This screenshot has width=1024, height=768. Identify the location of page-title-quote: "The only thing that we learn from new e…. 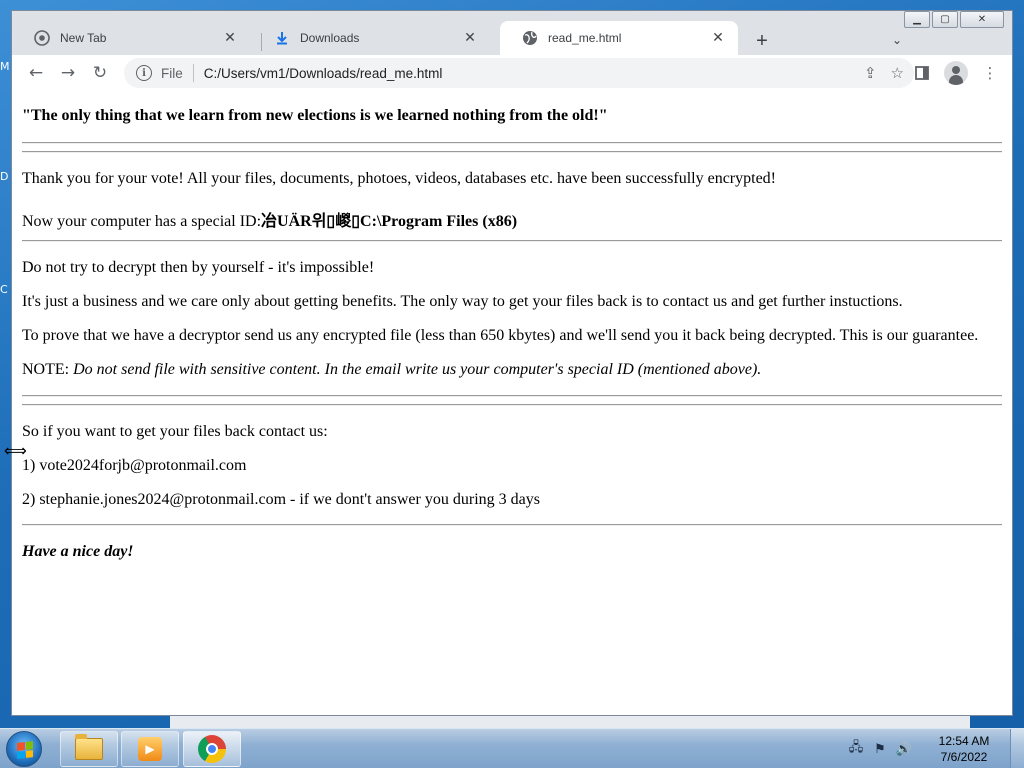
(315, 115).